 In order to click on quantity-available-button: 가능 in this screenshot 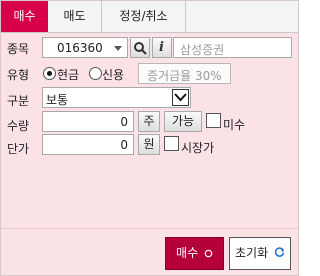, I will do `click(183, 121)`.